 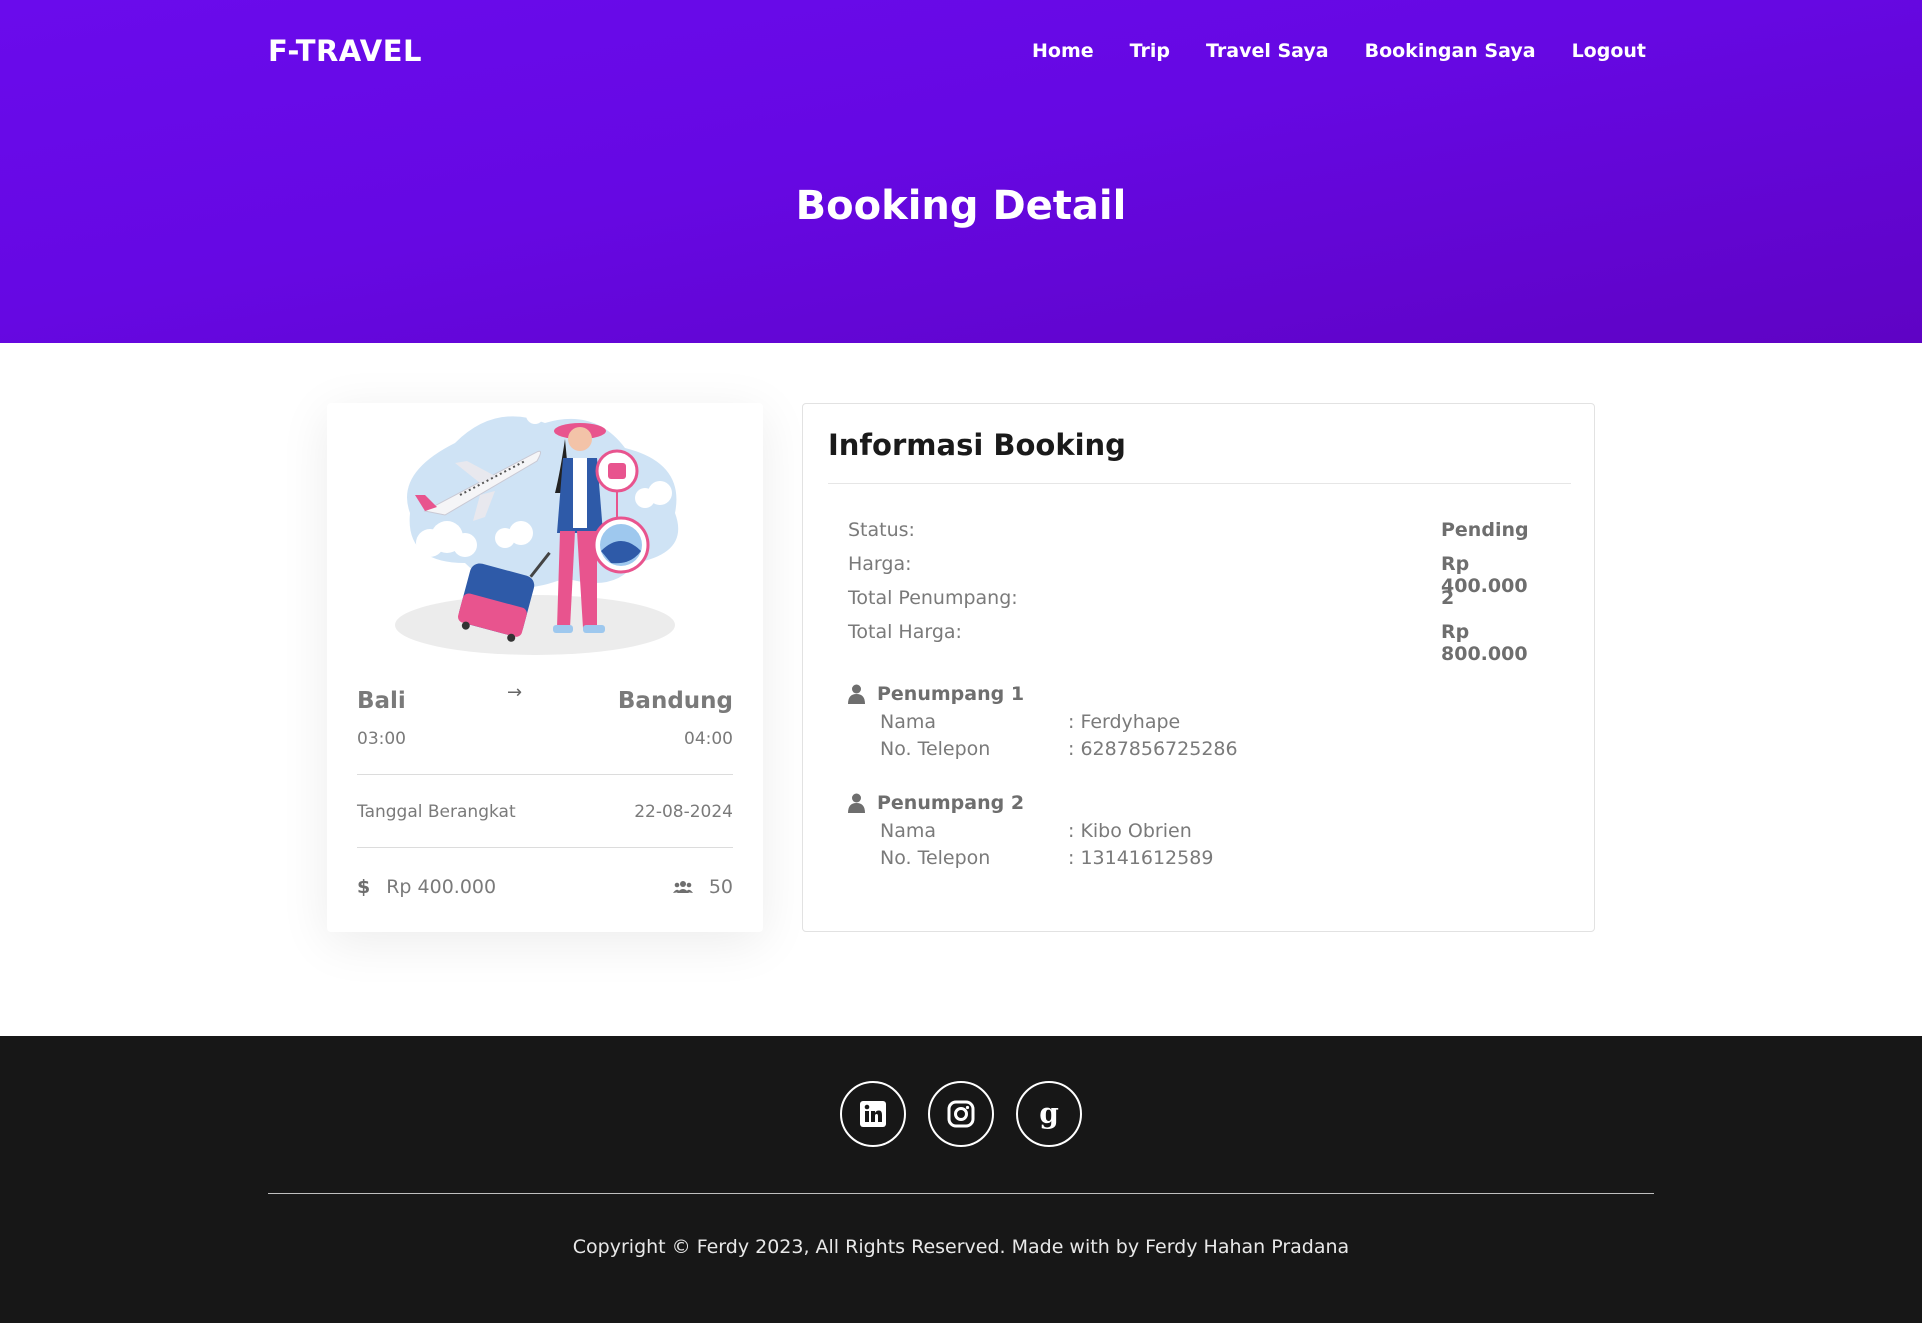 What do you see at coordinates (1485, 530) in the screenshot?
I see `status-badge: Pending` at bounding box center [1485, 530].